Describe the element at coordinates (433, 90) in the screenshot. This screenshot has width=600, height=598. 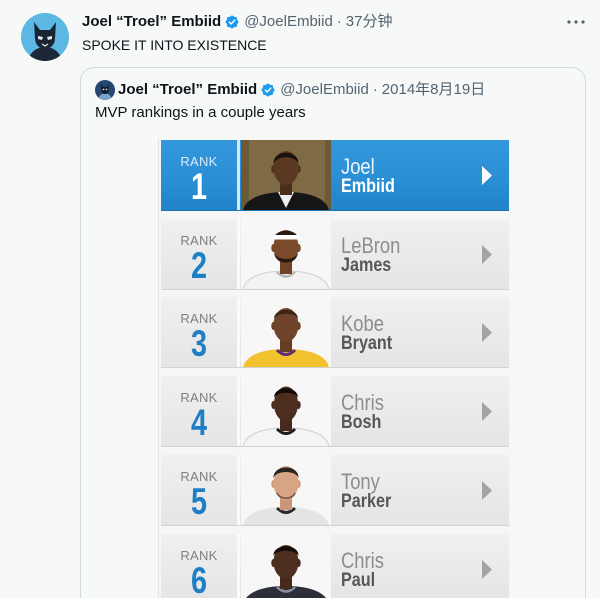
I see `quoted-tweet-date: 2014年8月19日` at that location.